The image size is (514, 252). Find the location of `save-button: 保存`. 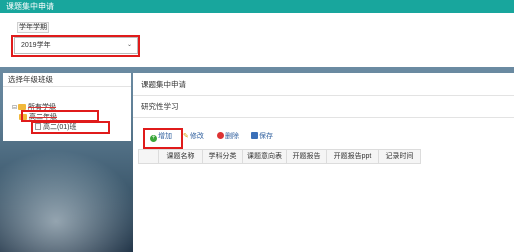

save-button: 保存 is located at coordinates (262, 137).